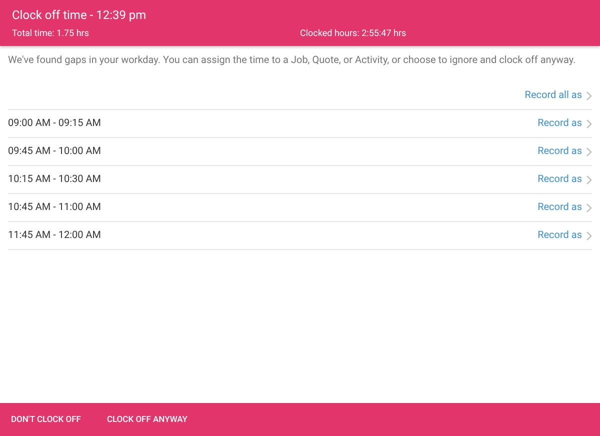  I want to click on time-range: 10:45 AM - 11:00 AM, so click(54, 207).